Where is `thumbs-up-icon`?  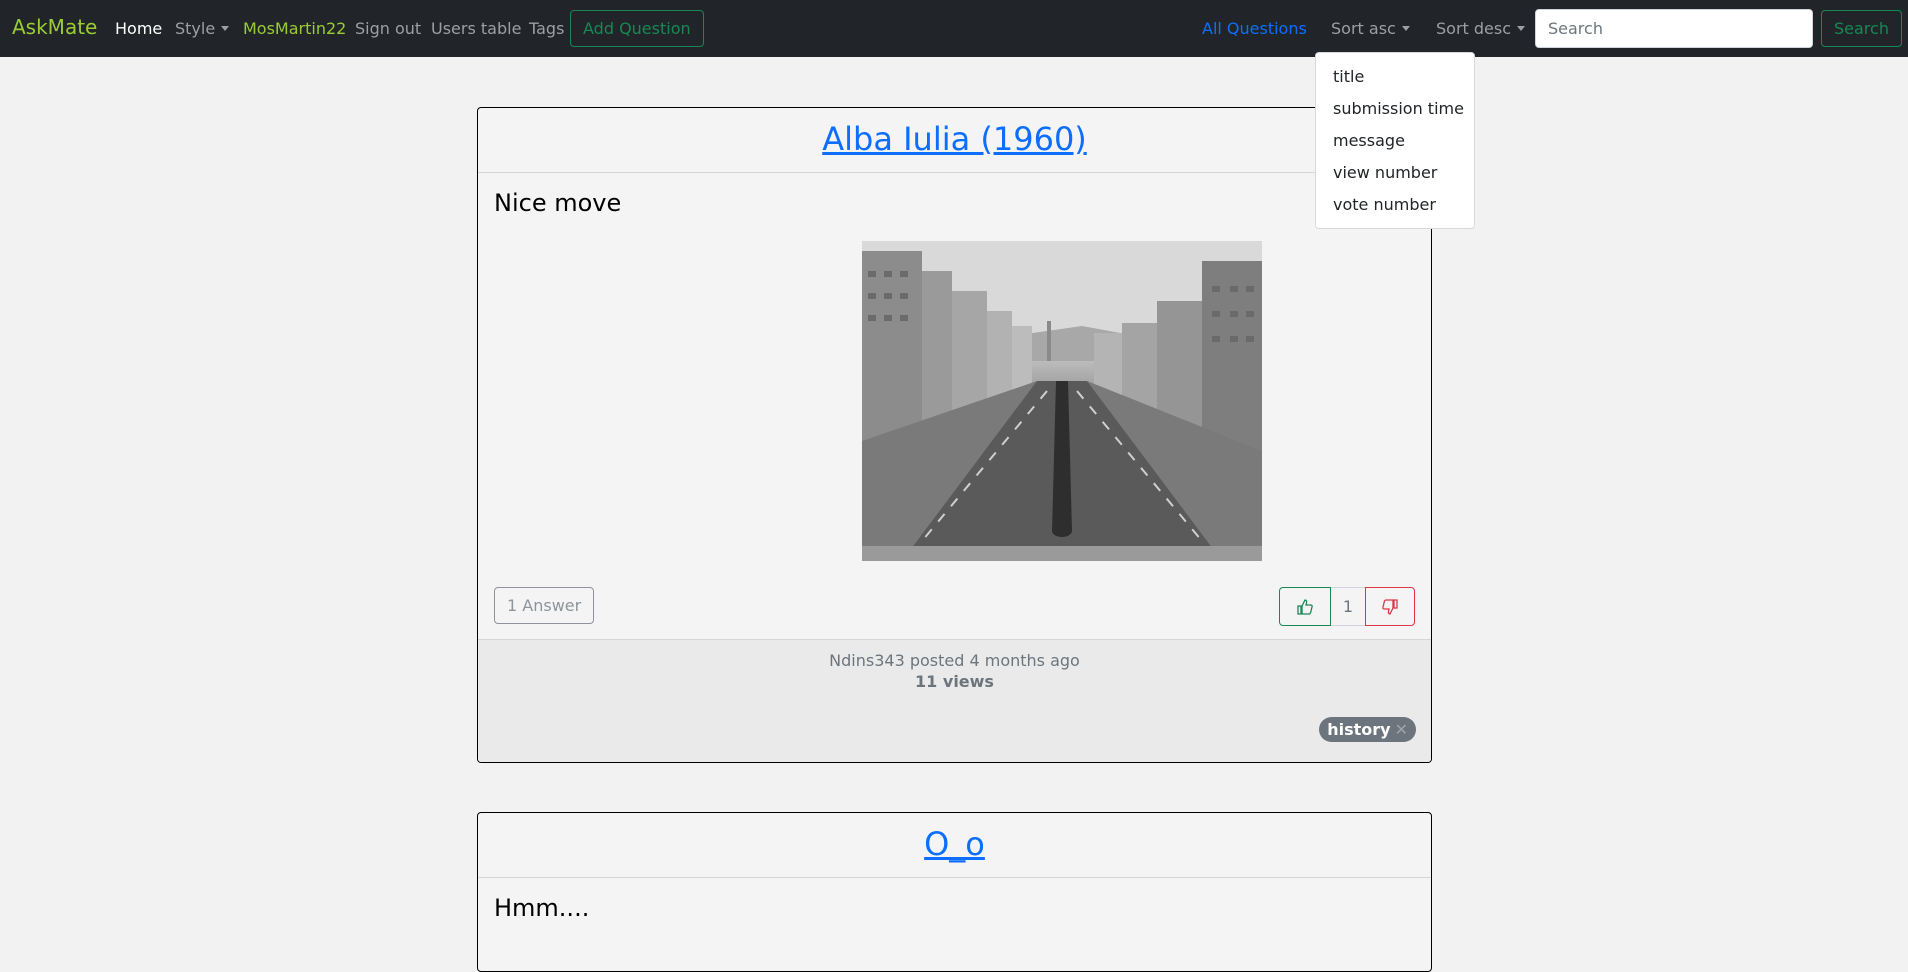
thumbs-up-icon is located at coordinates (1305, 606).